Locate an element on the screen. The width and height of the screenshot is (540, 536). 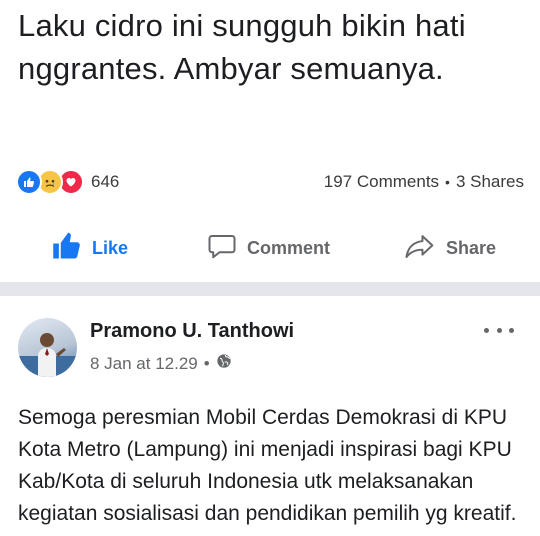
post-action-bar: Like Comment Share is located at coordinates (270, 248).